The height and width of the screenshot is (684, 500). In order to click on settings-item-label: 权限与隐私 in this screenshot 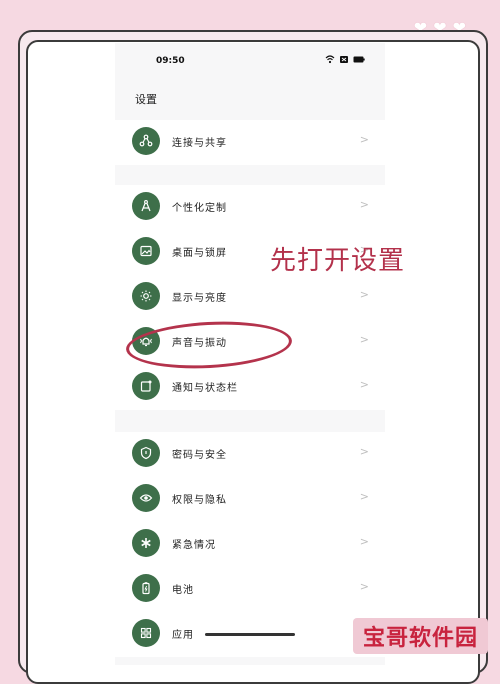, I will do `click(199, 500)`.